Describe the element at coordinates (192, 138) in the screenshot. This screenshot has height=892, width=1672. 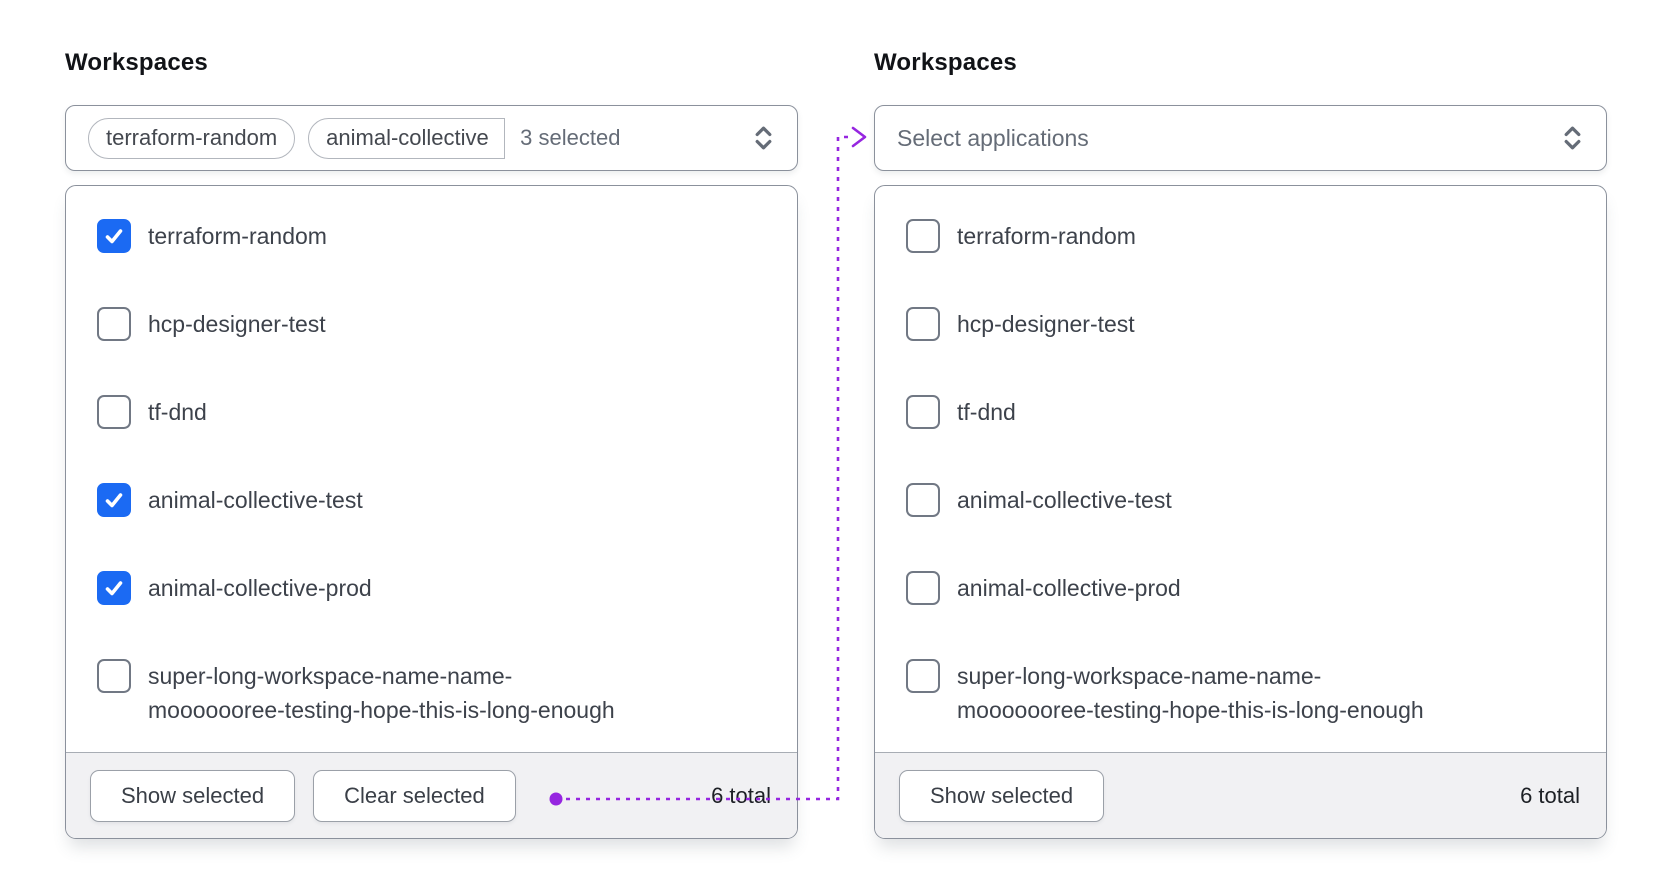
I see `selected-tag: terraform-random` at that location.